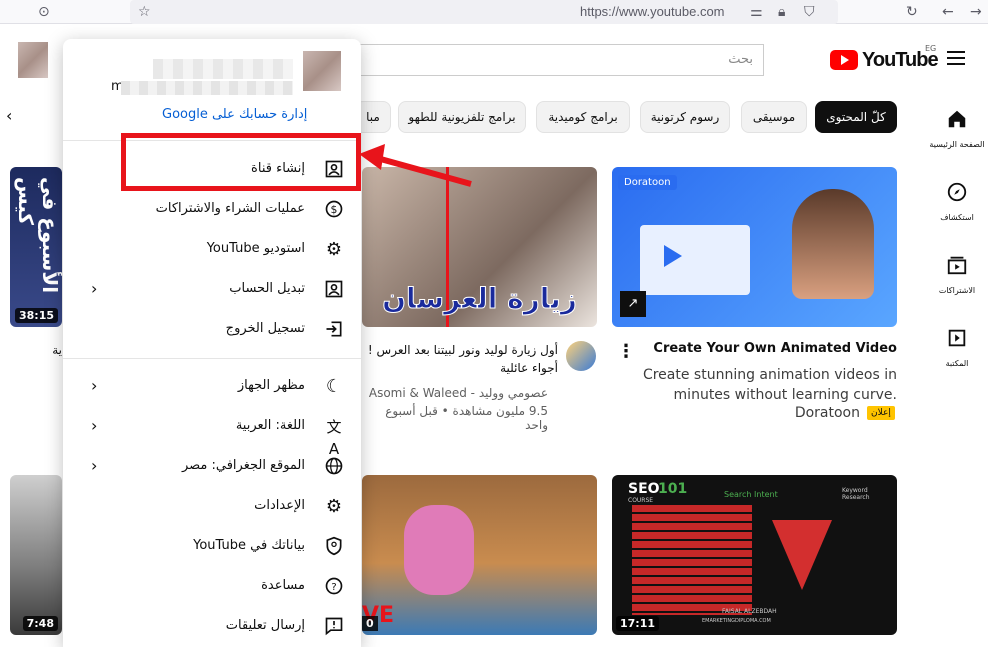  I want to click on menu-item-label: استوديو YouTube, so click(255, 248).